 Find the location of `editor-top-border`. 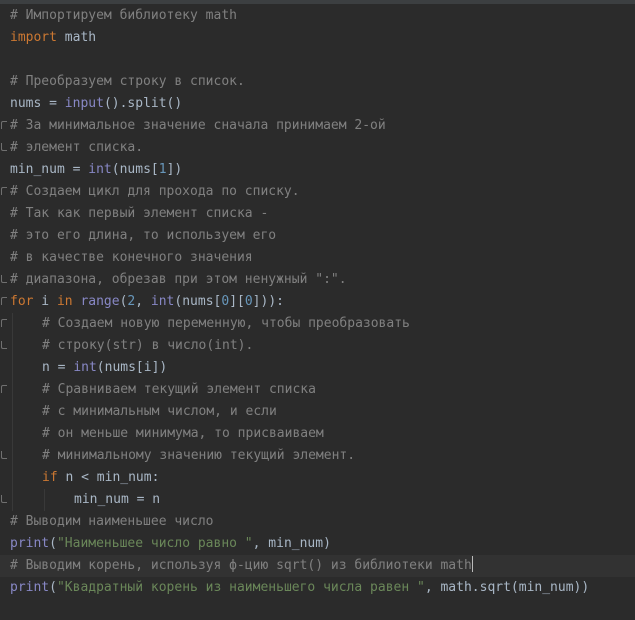

editor-top-border is located at coordinates (317, 2).